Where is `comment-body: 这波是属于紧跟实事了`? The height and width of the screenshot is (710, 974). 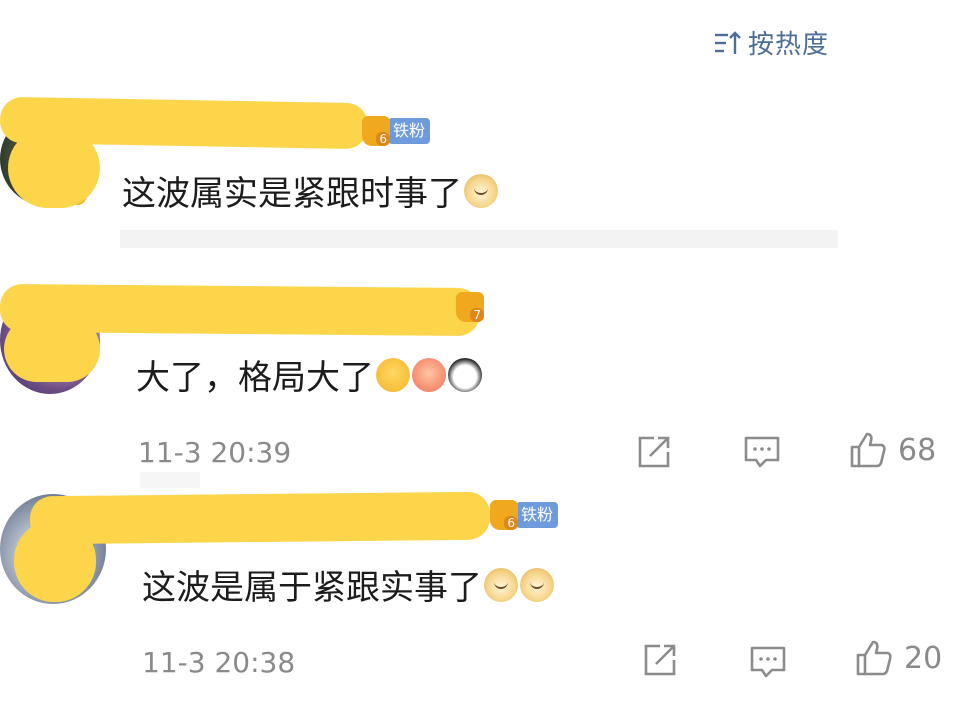 comment-body: 这波是属于紧跟实事了 is located at coordinates (312, 588).